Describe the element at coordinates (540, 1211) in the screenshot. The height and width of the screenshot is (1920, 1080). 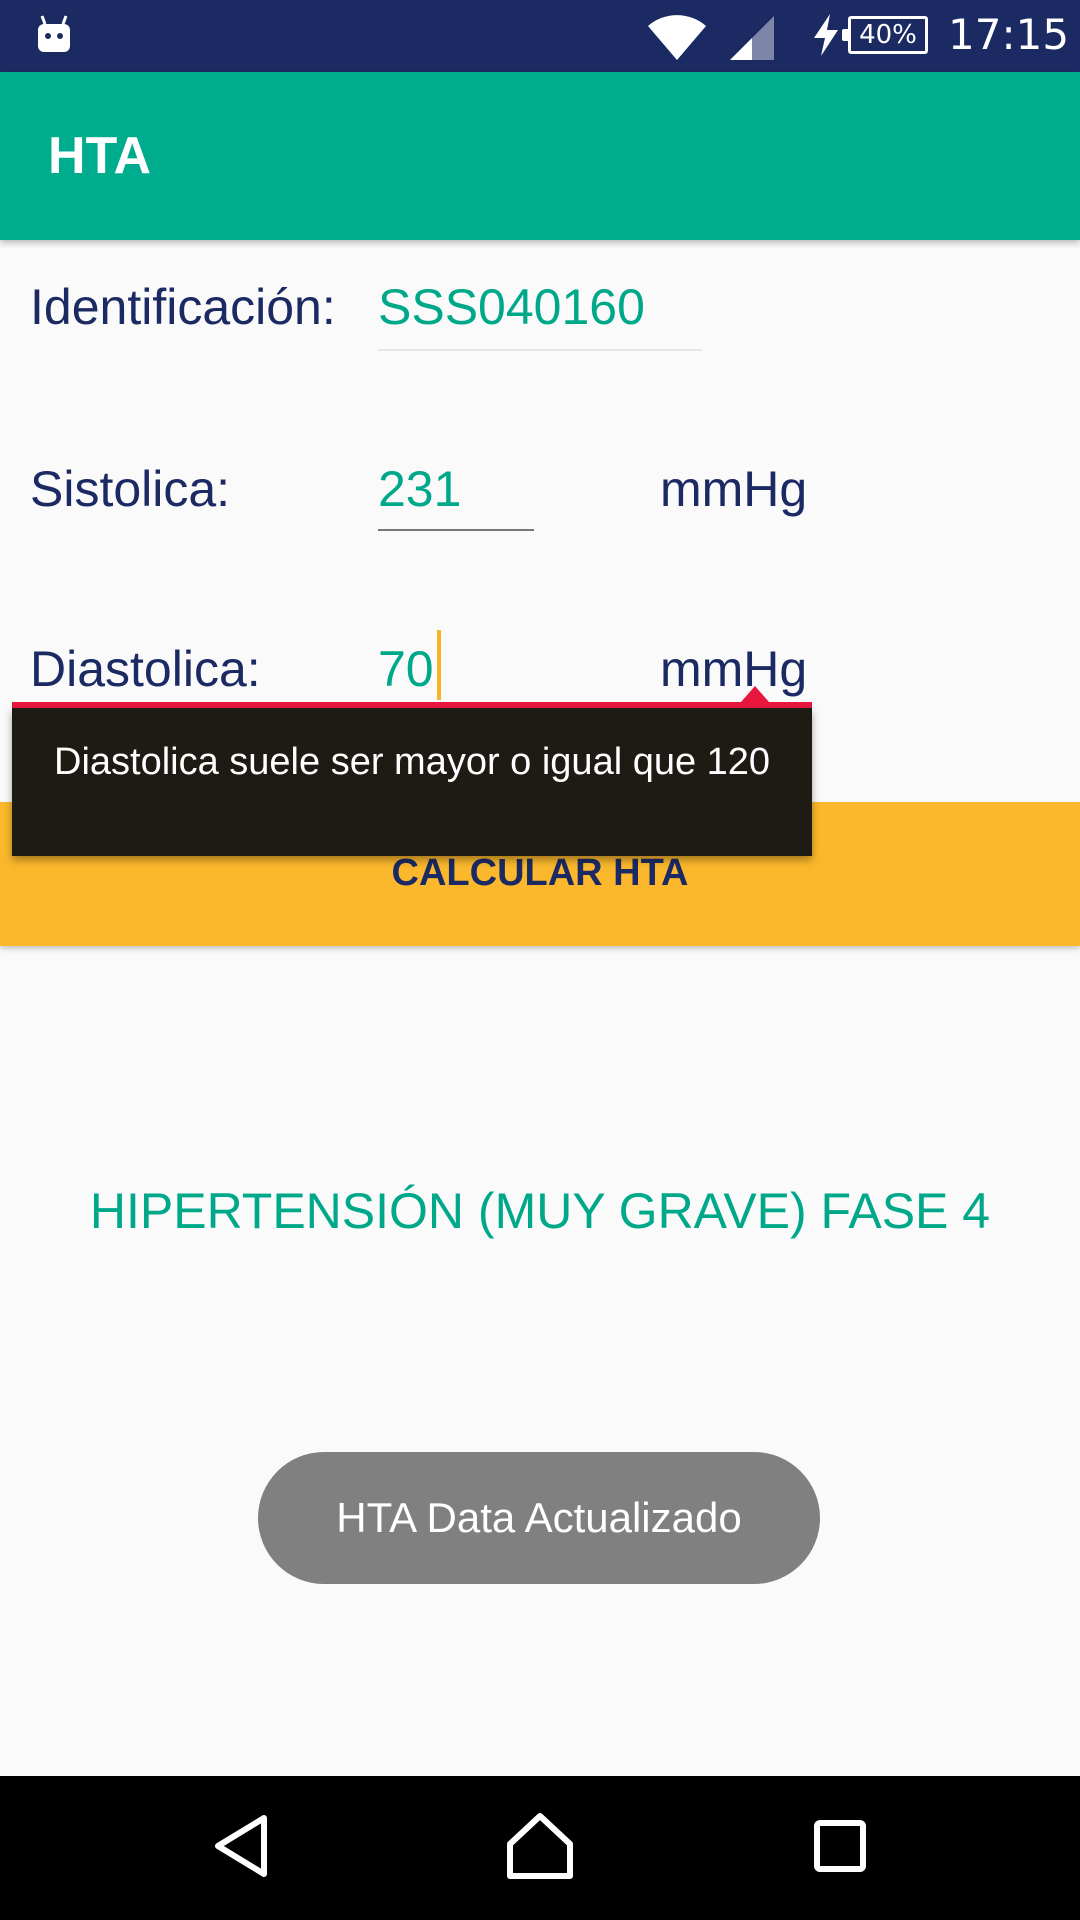
I see `result-text: HIPERTENSIÓN (MUY GRAVE) FASE 4` at that location.